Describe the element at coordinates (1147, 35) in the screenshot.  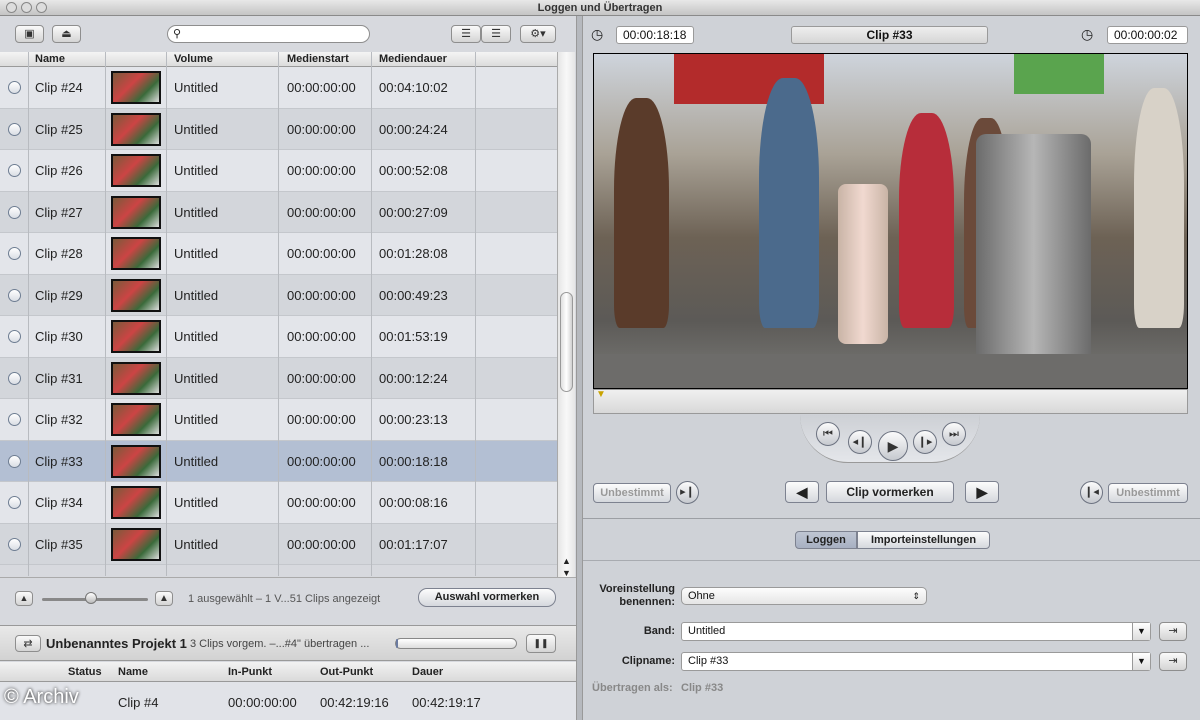
I see `duration-timecode: 00:00:00:02` at that location.